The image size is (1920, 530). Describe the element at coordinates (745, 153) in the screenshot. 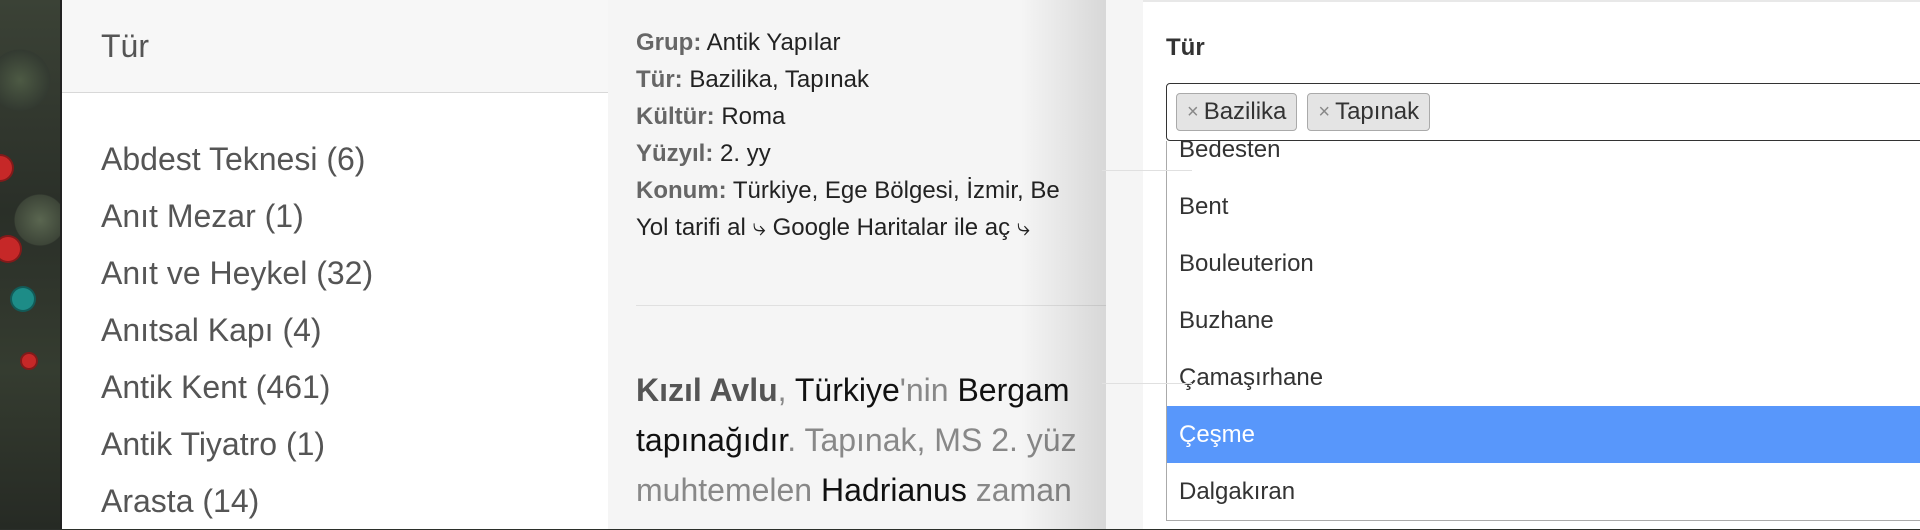

I see `meta-century-value: 2. yy` at that location.